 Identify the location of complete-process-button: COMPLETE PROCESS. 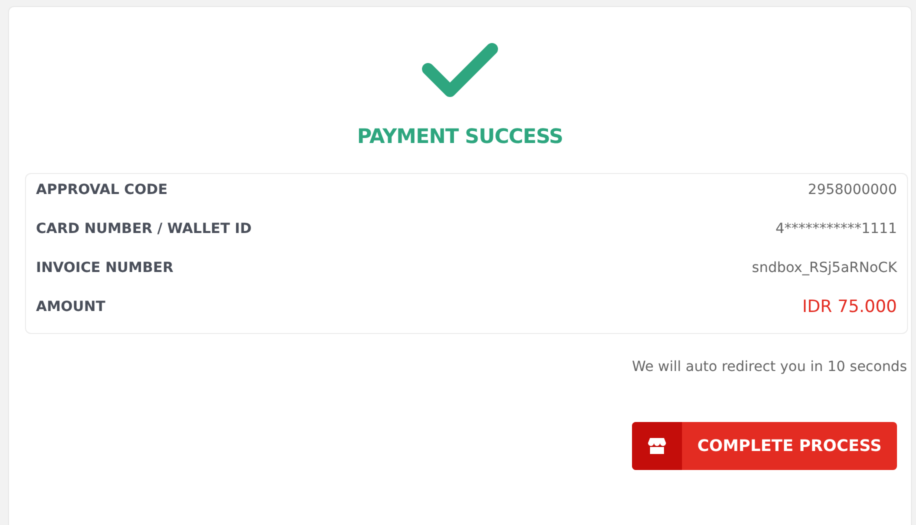
(764, 446).